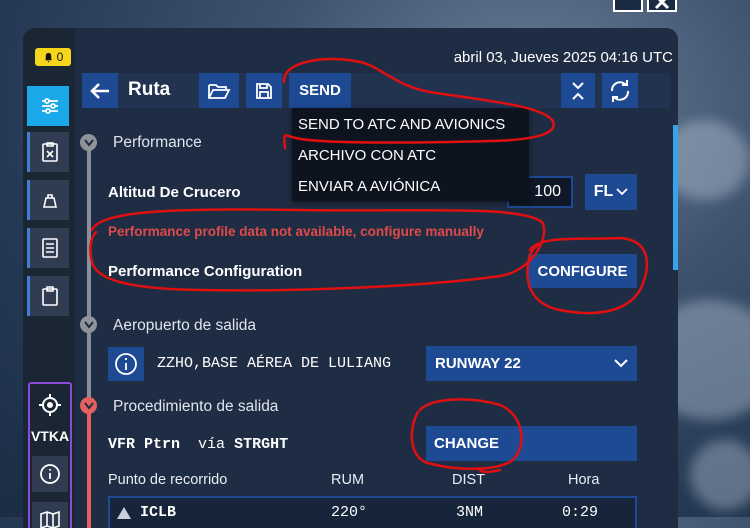  What do you see at coordinates (531, 443) in the screenshot?
I see `change-procedure-button: CHANGE` at bounding box center [531, 443].